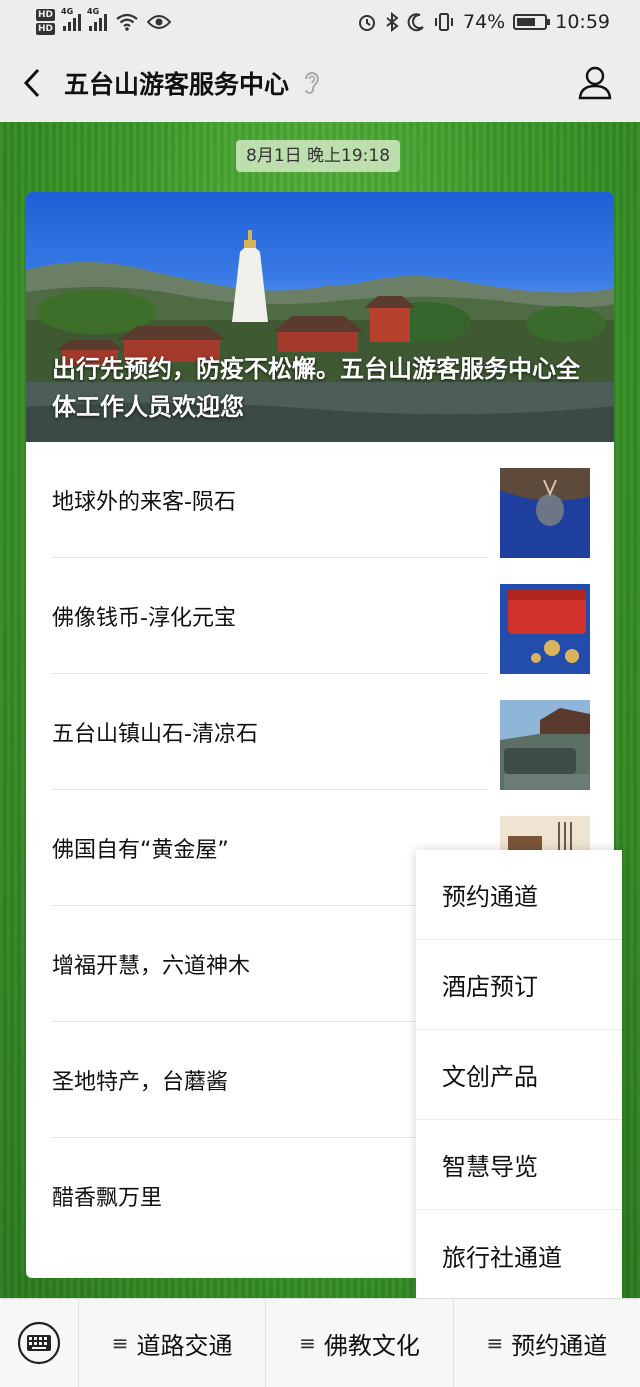 The height and width of the screenshot is (1387, 640). I want to click on submenu-item-products: 文创产品, so click(519, 1075).